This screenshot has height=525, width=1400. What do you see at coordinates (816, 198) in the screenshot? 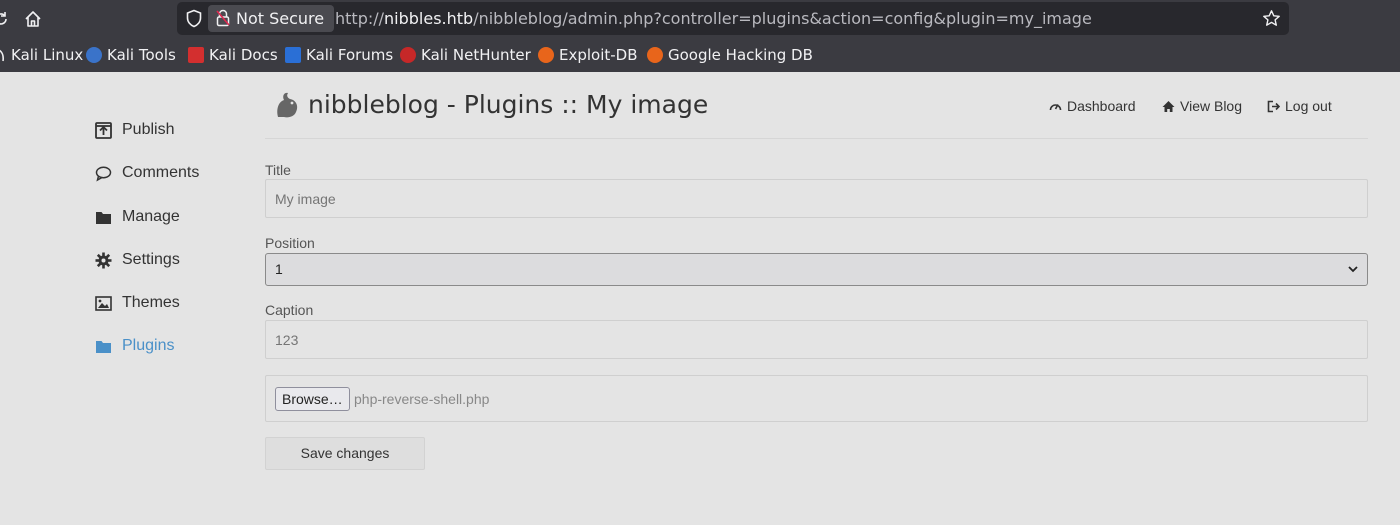
I see `title-input` at bounding box center [816, 198].